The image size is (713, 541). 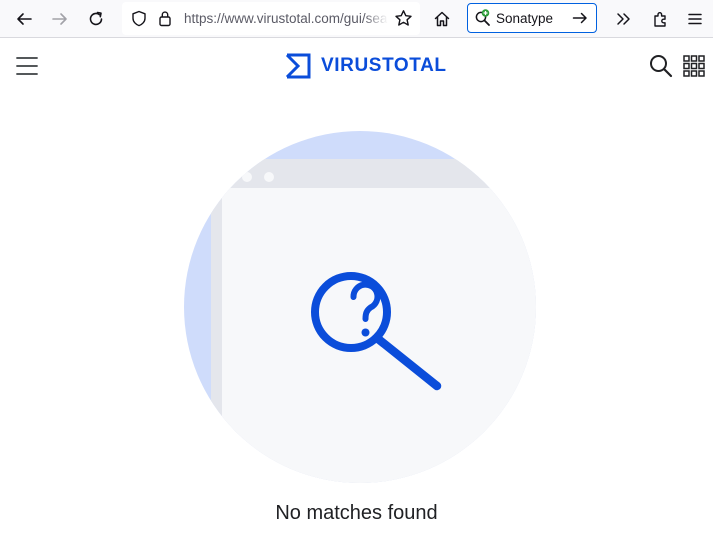 I want to click on app-menu-button, so click(x=695, y=19).